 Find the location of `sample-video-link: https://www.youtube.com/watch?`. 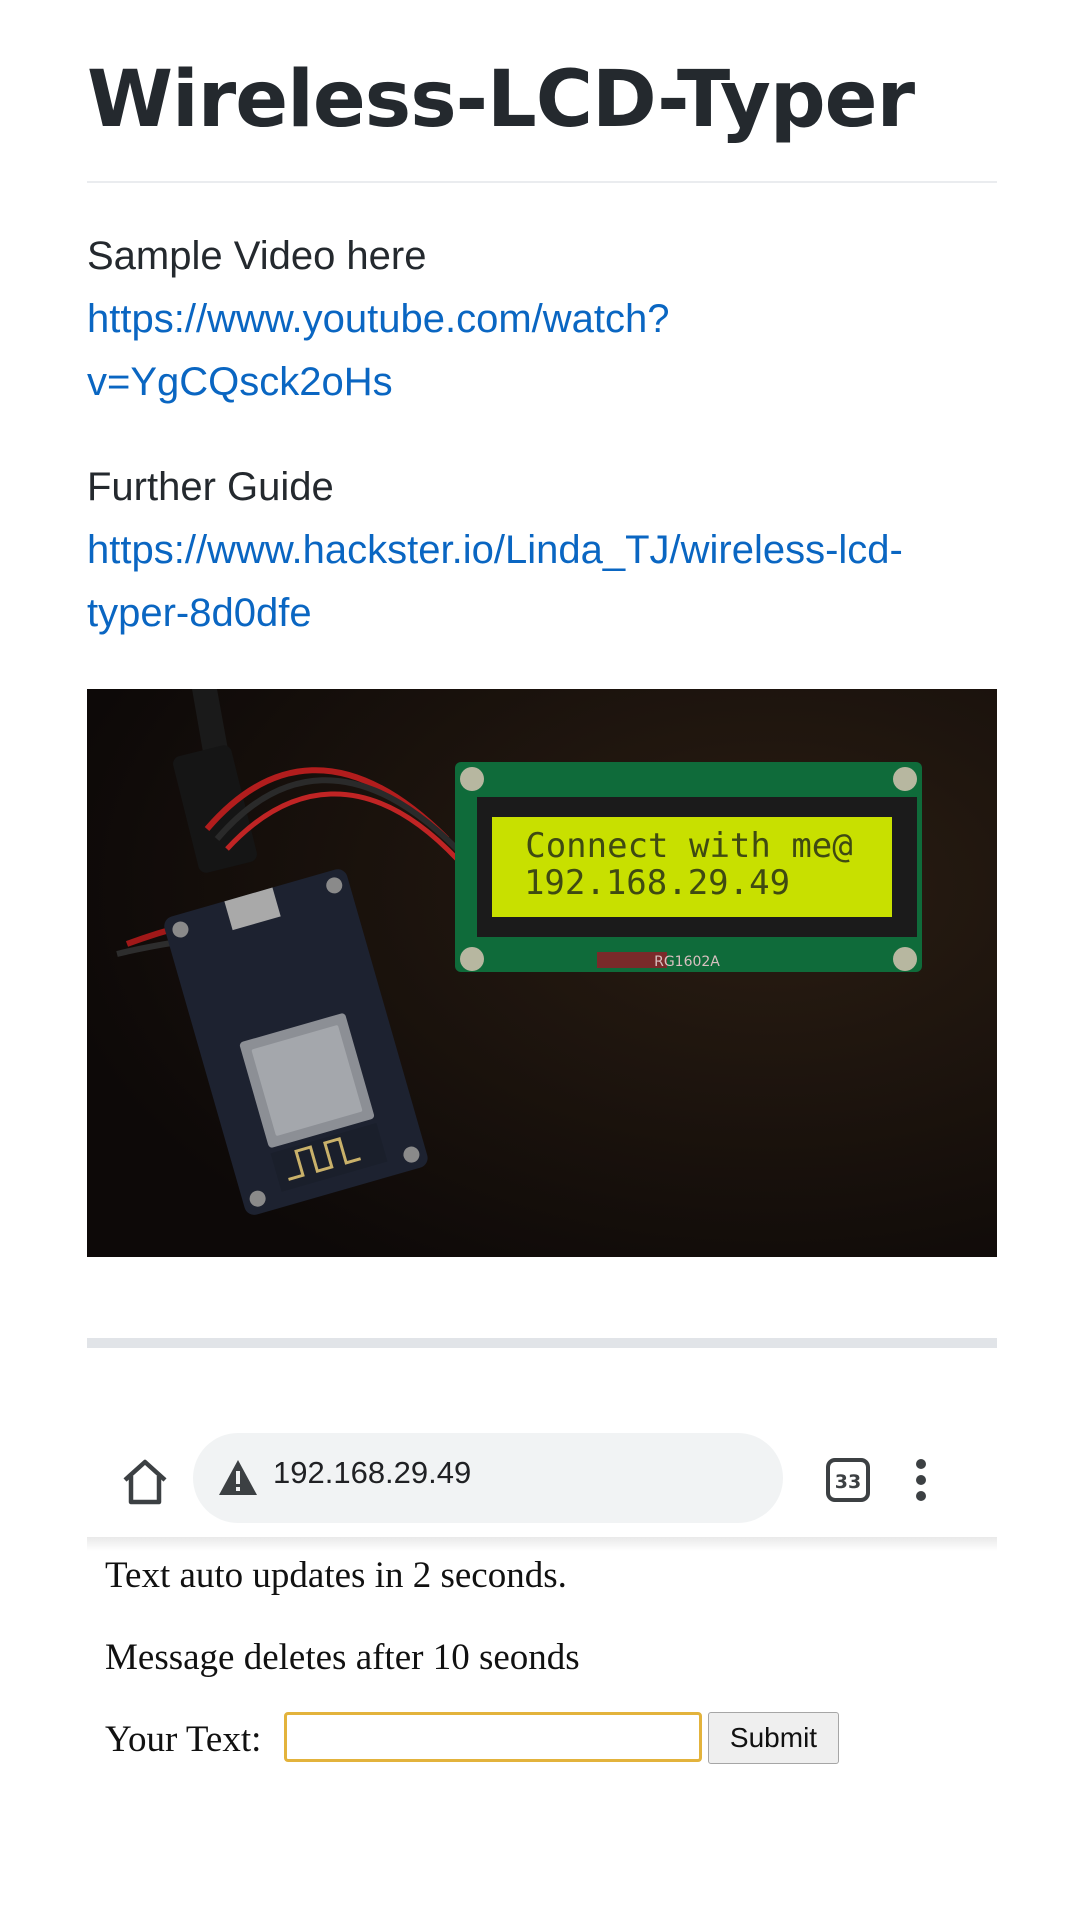

sample-video-link: https://www.youtube.com/watch? is located at coordinates (378, 319).